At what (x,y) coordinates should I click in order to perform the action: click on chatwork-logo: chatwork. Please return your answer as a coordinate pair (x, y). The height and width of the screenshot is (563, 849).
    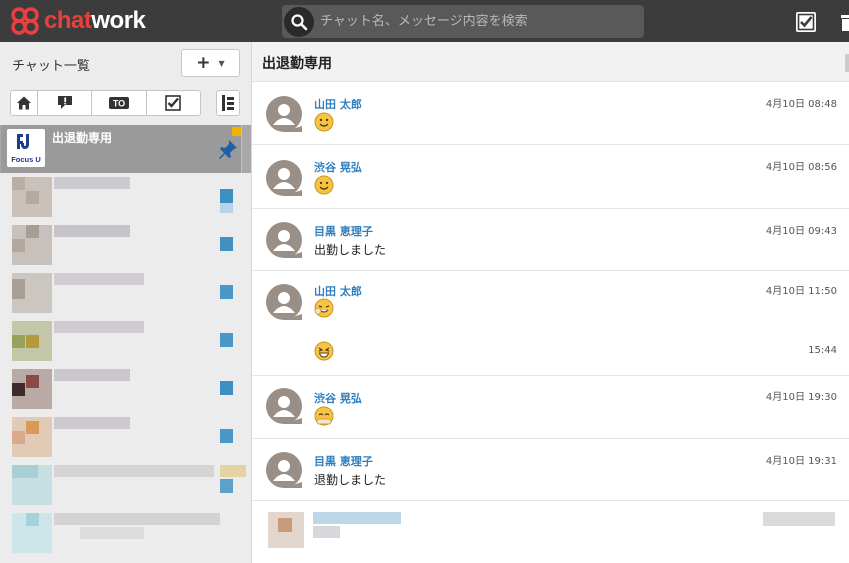
    Looking at the image, I should click on (78, 21).